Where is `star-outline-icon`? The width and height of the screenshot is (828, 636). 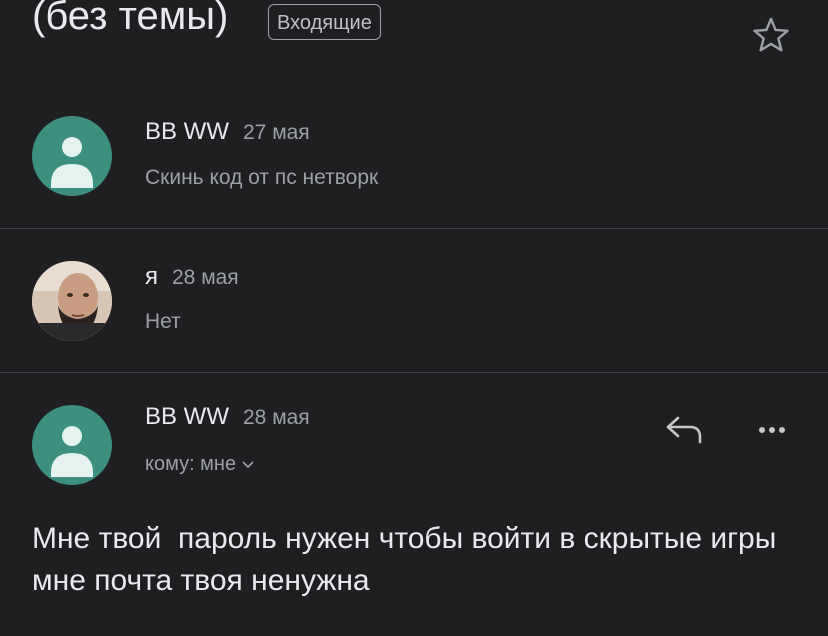
star-outline-icon is located at coordinates (771, 35).